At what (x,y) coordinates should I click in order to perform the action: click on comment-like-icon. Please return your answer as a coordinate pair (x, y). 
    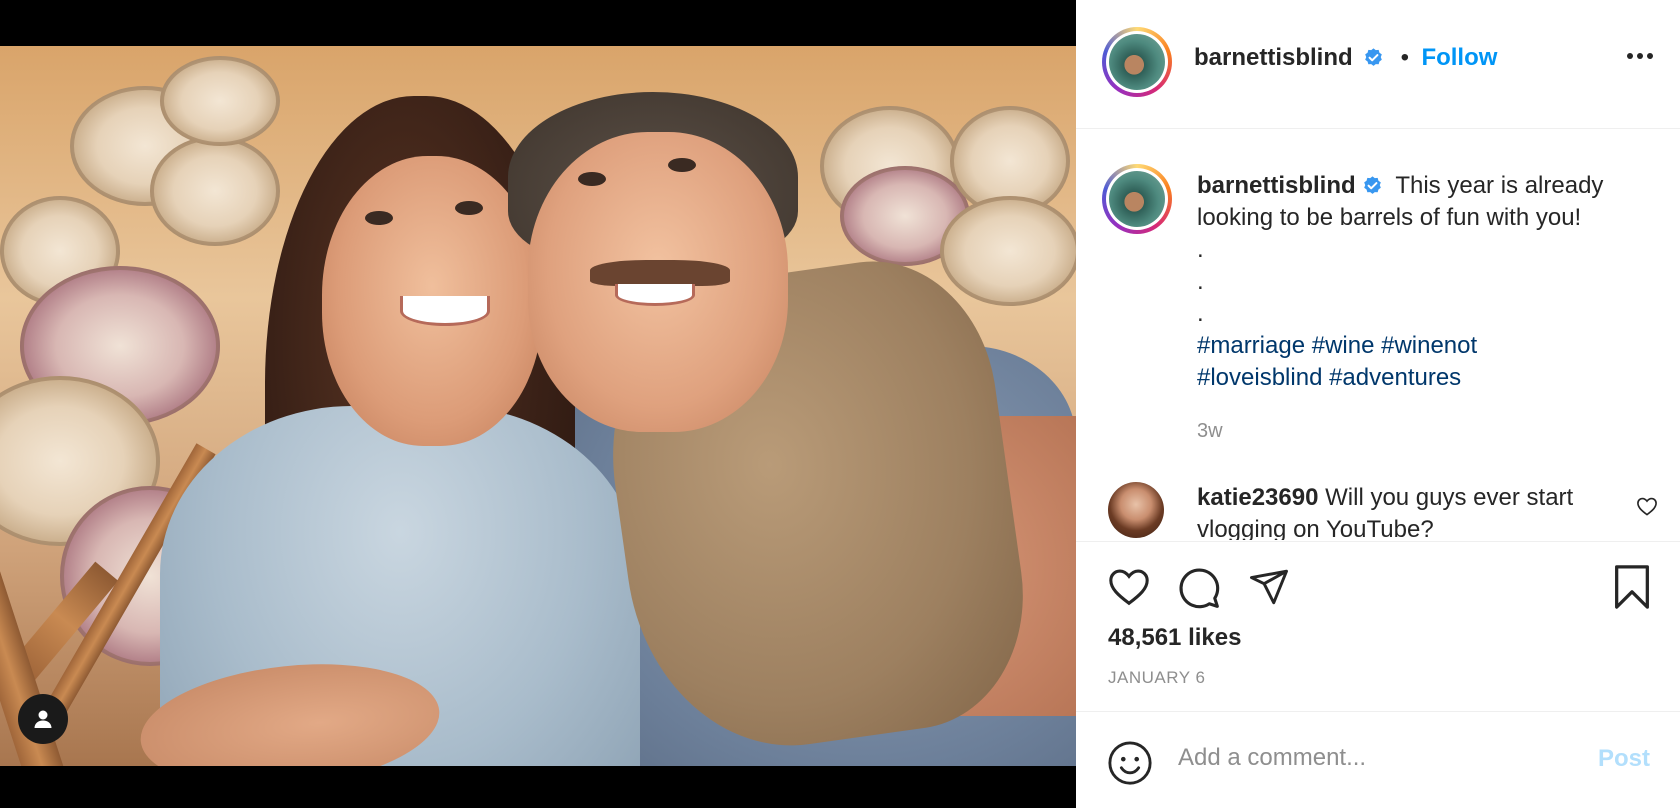
    Looking at the image, I should click on (1647, 506).